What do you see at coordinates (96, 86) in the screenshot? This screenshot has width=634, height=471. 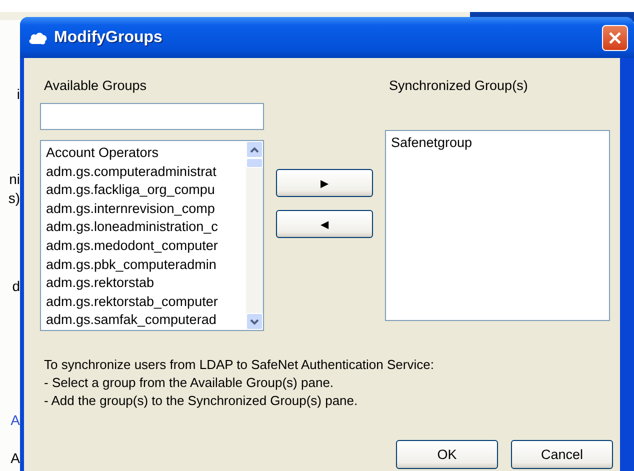 I see `available-groups-label: Available Groups` at bounding box center [96, 86].